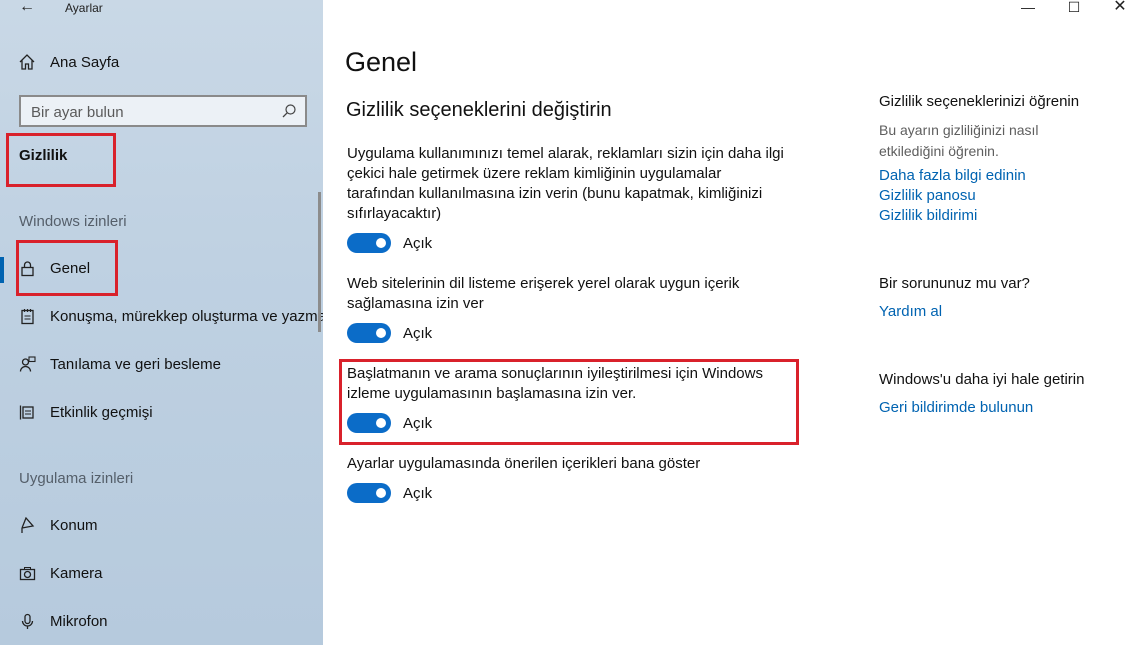 Image resolution: width=1146 pixels, height=645 pixels. What do you see at coordinates (135, 364) in the screenshot?
I see `sidebar-item-label: Tanılama ve geri besleme` at bounding box center [135, 364].